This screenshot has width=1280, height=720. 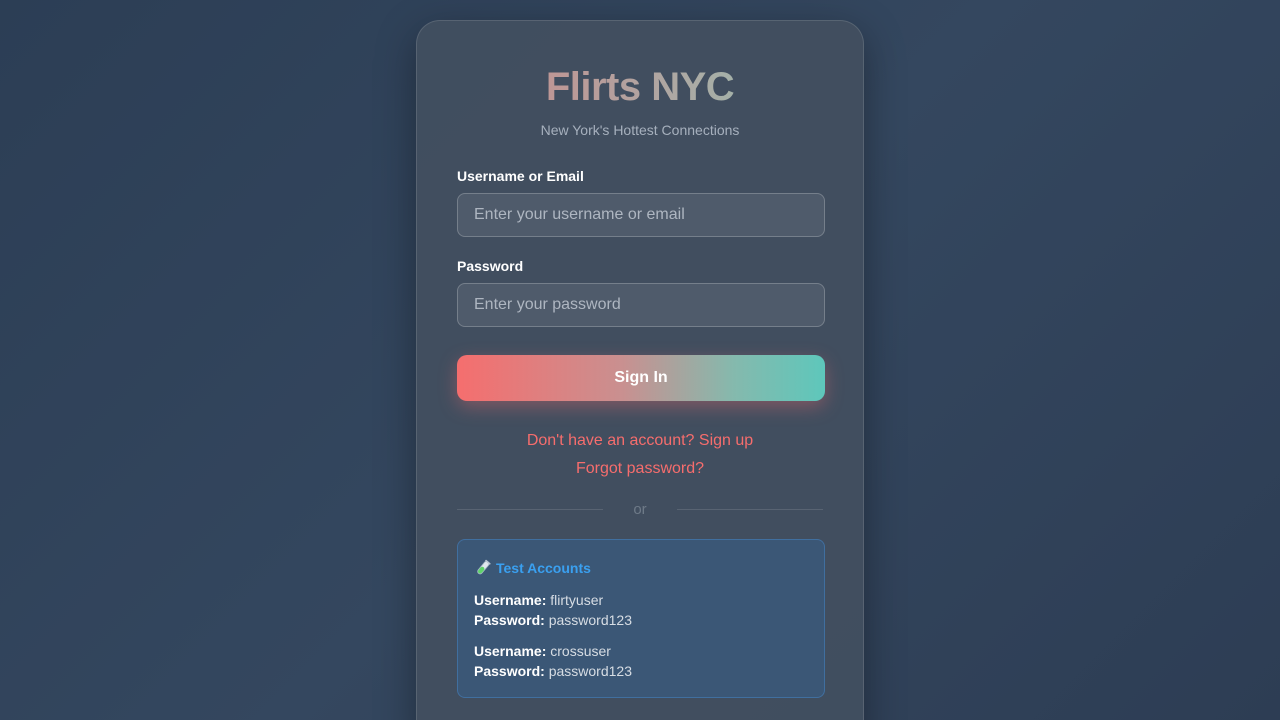 I want to click on divider-line-left, so click(x=530, y=509).